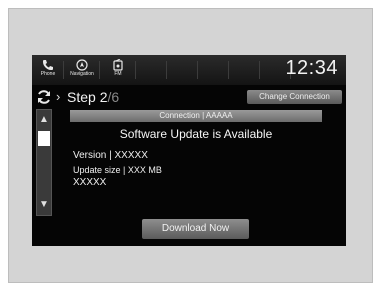 Image resolution: width=379 pixels, height=287 pixels. I want to click on version-text: Version | XXXXX, so click(110, 155).